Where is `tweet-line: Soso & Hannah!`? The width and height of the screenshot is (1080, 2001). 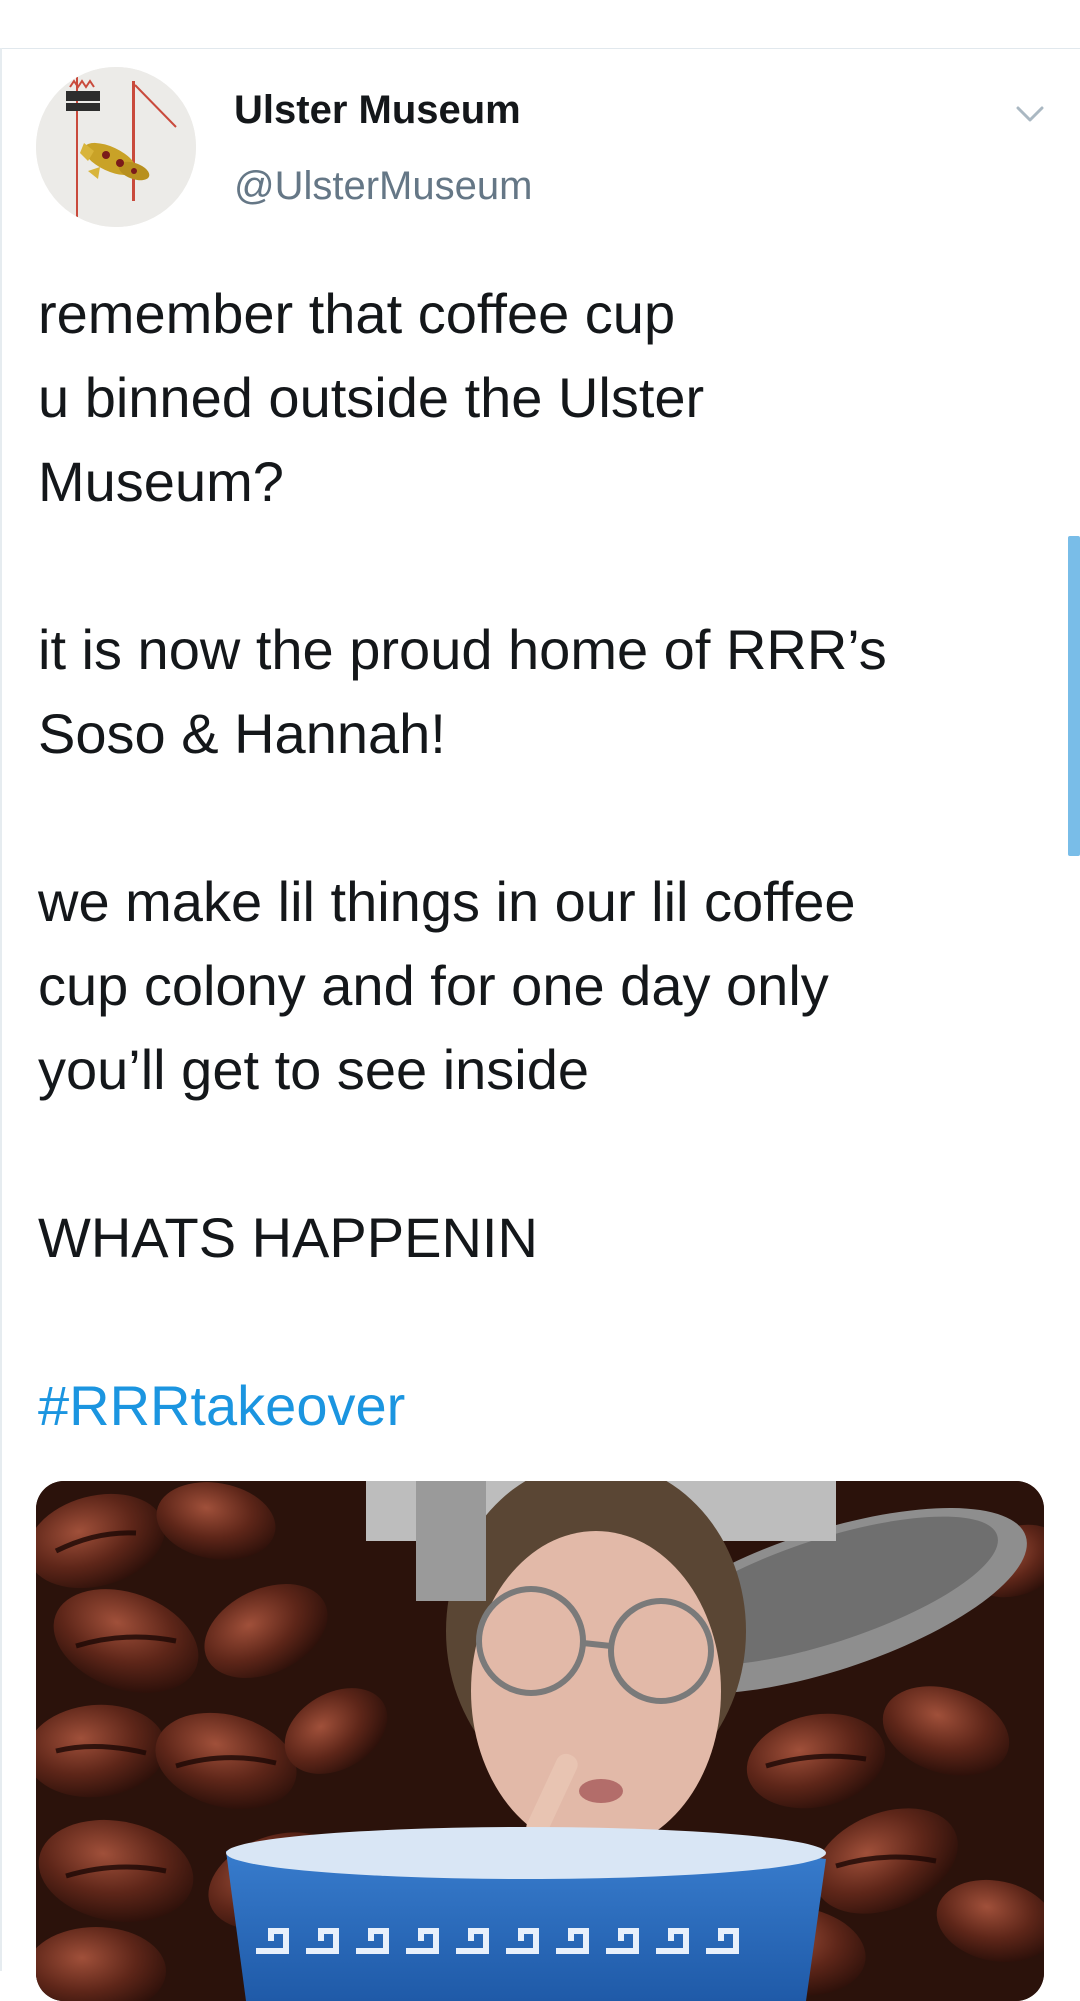
tweet-line: Soso & Hannah! is located at coordinates (242, 733).